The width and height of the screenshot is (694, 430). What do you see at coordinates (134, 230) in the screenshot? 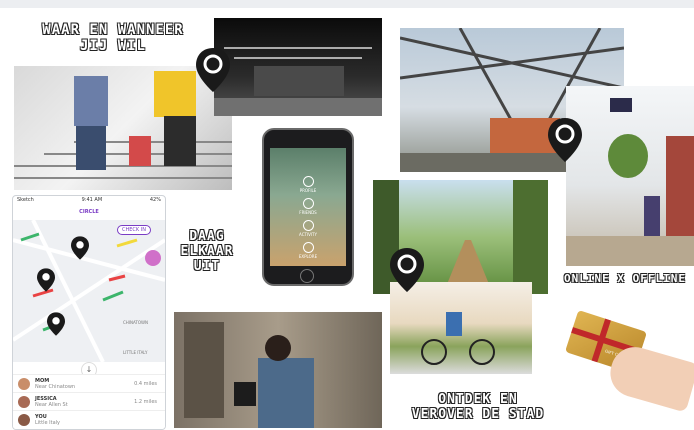
I see `checkin-button: CHECK IN` at bounding box center [134, 230].